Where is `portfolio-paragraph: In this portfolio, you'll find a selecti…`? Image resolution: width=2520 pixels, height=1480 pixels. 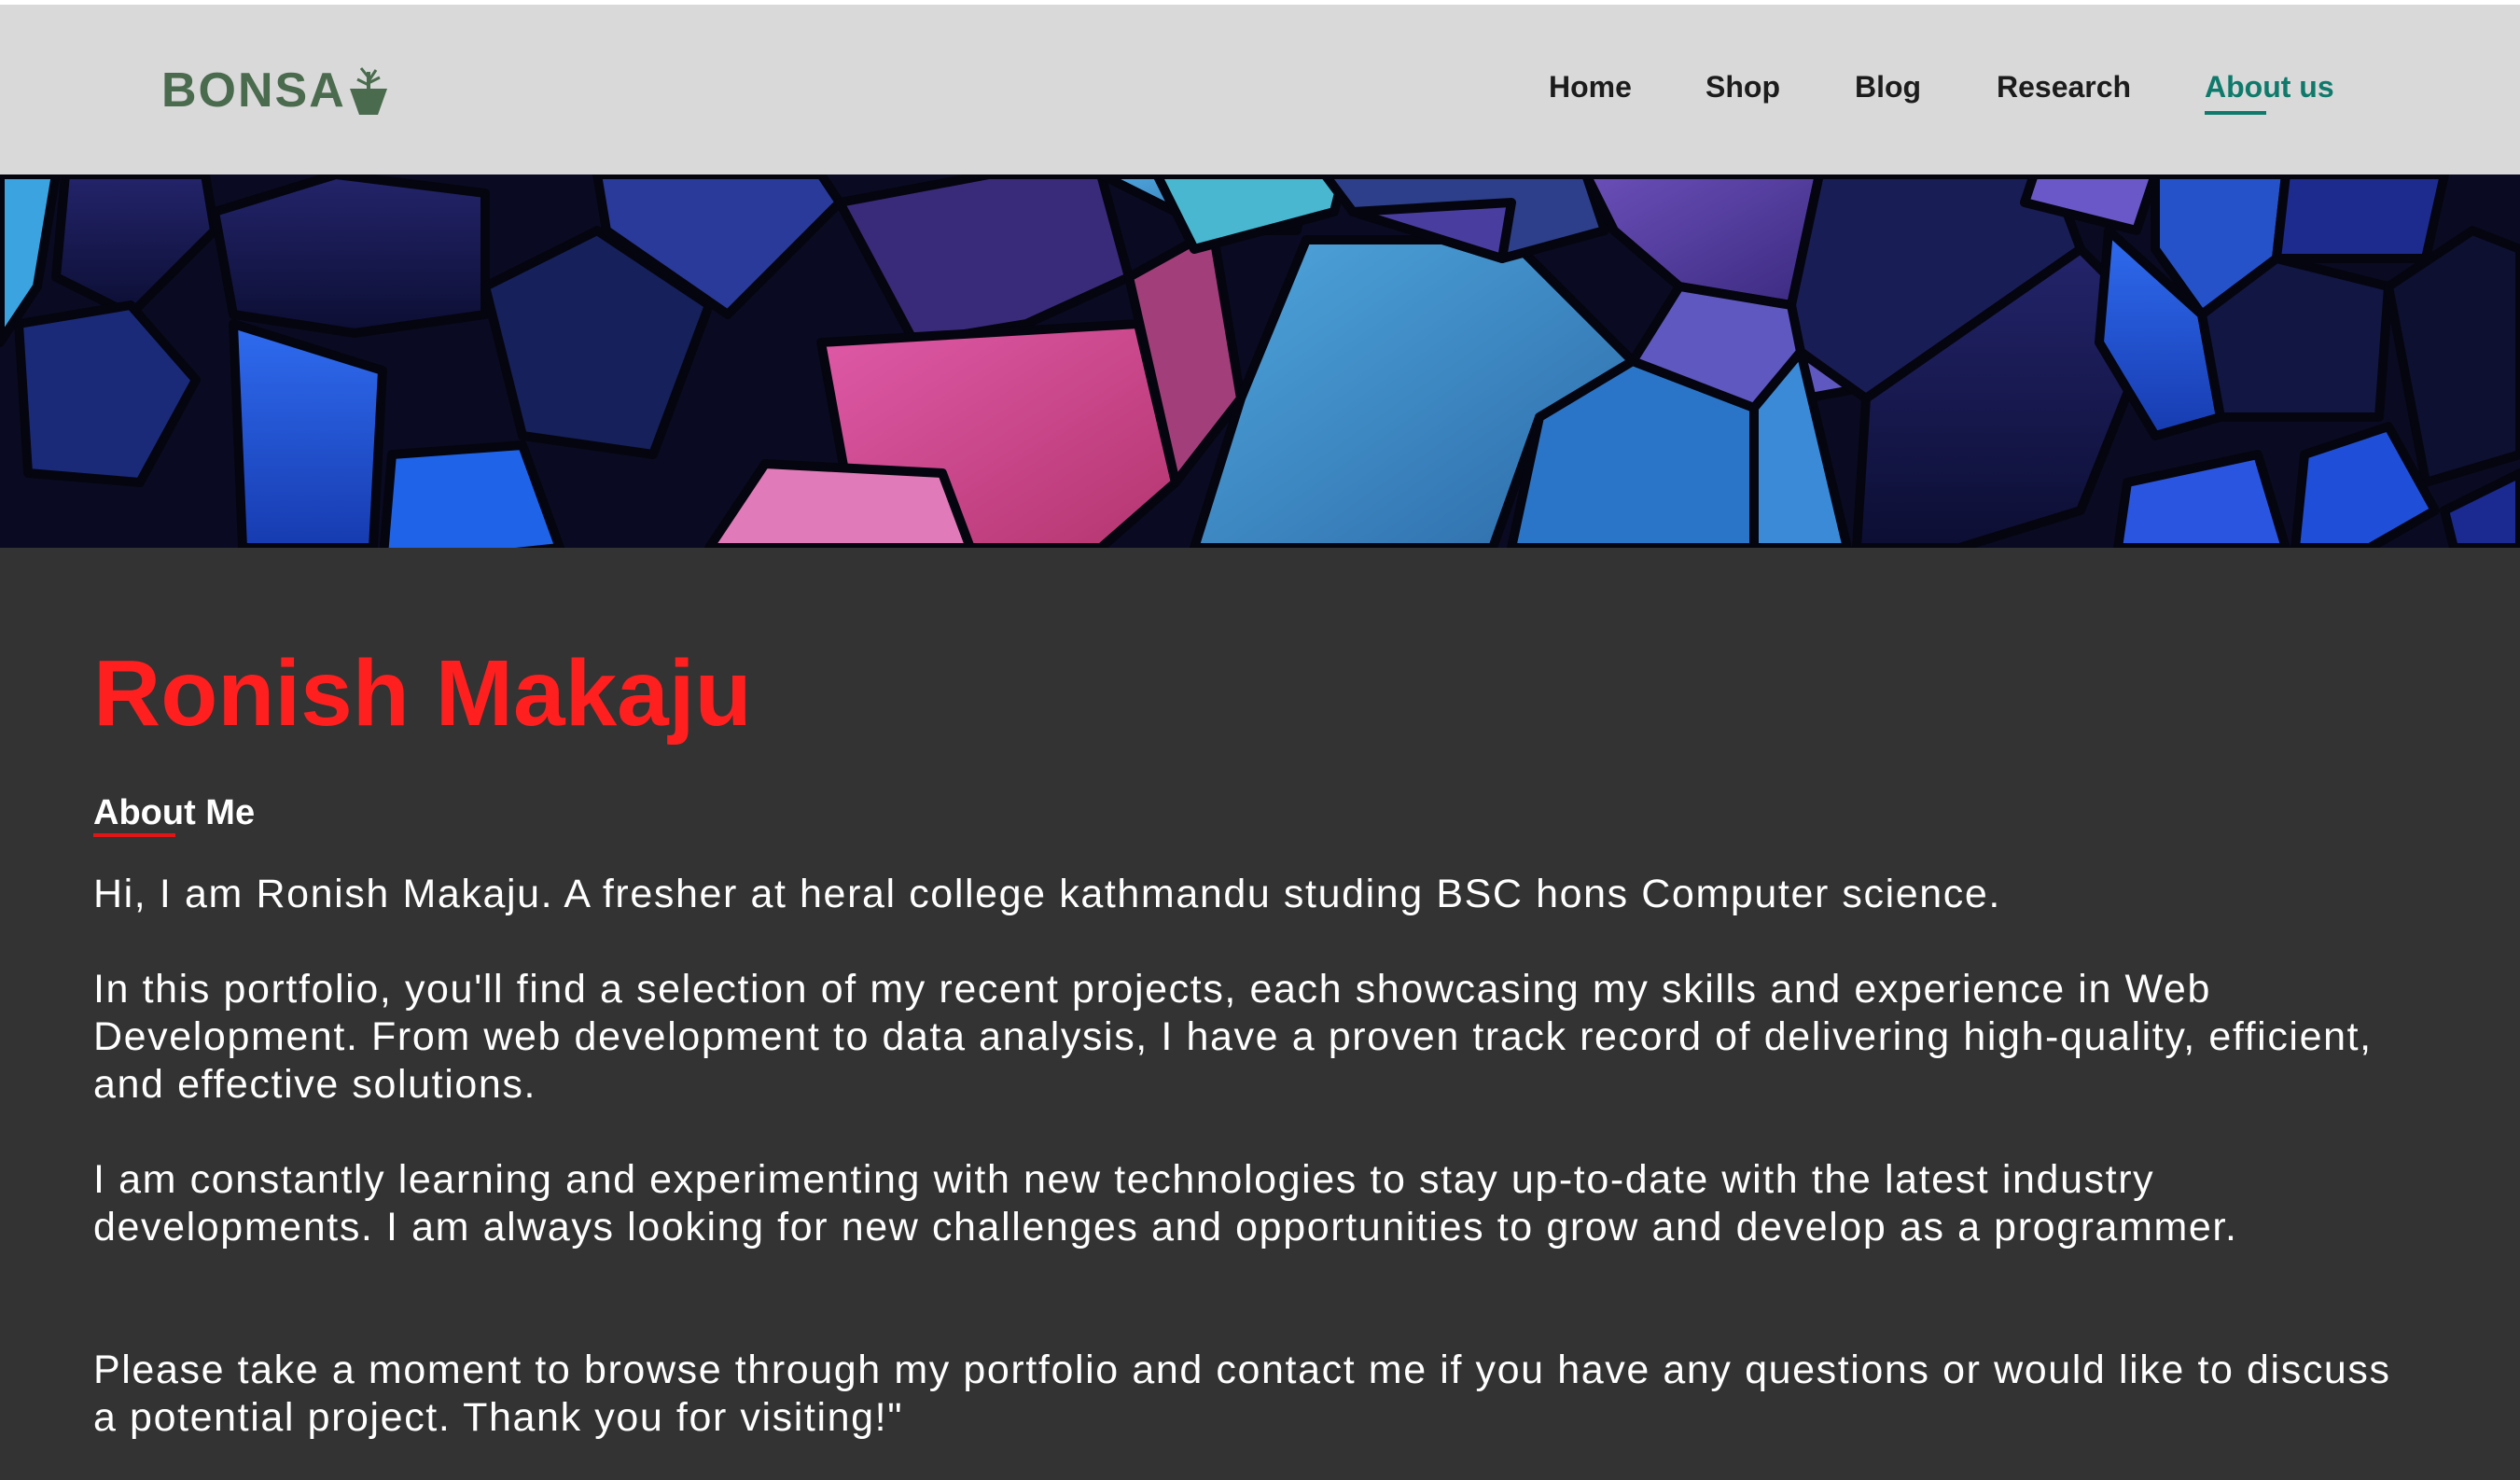 portfolio-paragraph: In this portfolio, you'll find a selecti… is located at coordinates (1233, 1037).